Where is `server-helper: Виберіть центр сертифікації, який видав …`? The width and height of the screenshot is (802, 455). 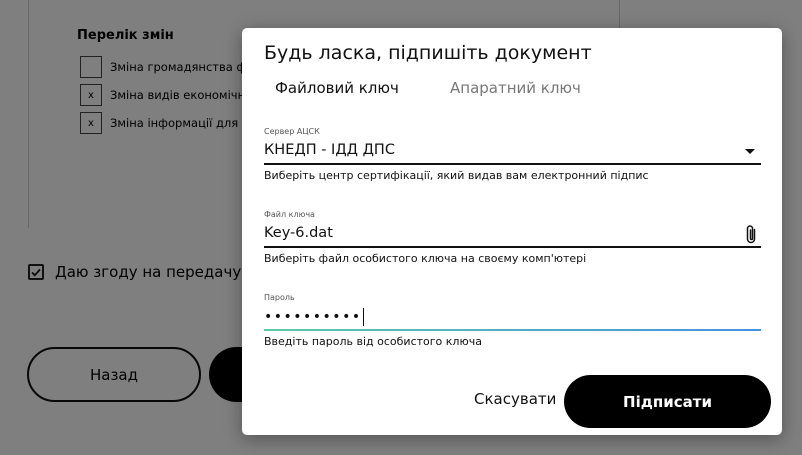 server-helper: Виберіть центр сертифікації, який видав … is located at coordinates (456, 175).